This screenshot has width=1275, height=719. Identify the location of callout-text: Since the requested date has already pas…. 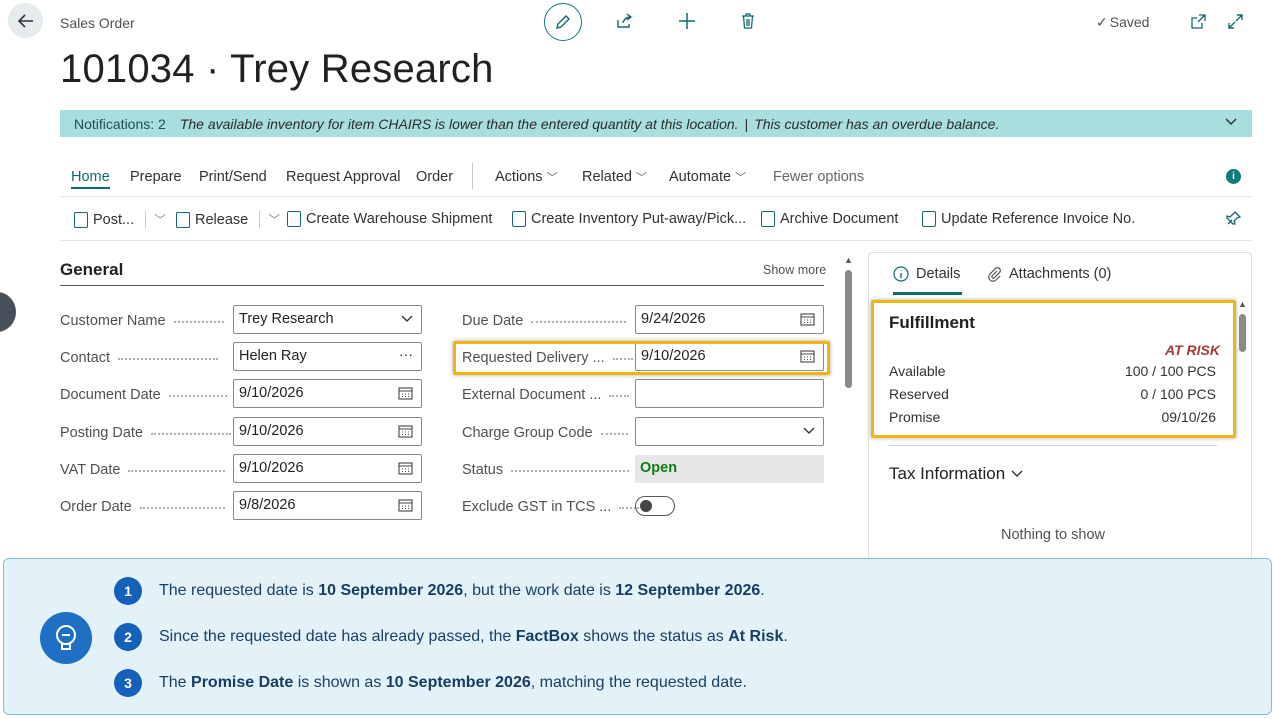
(337, 636).